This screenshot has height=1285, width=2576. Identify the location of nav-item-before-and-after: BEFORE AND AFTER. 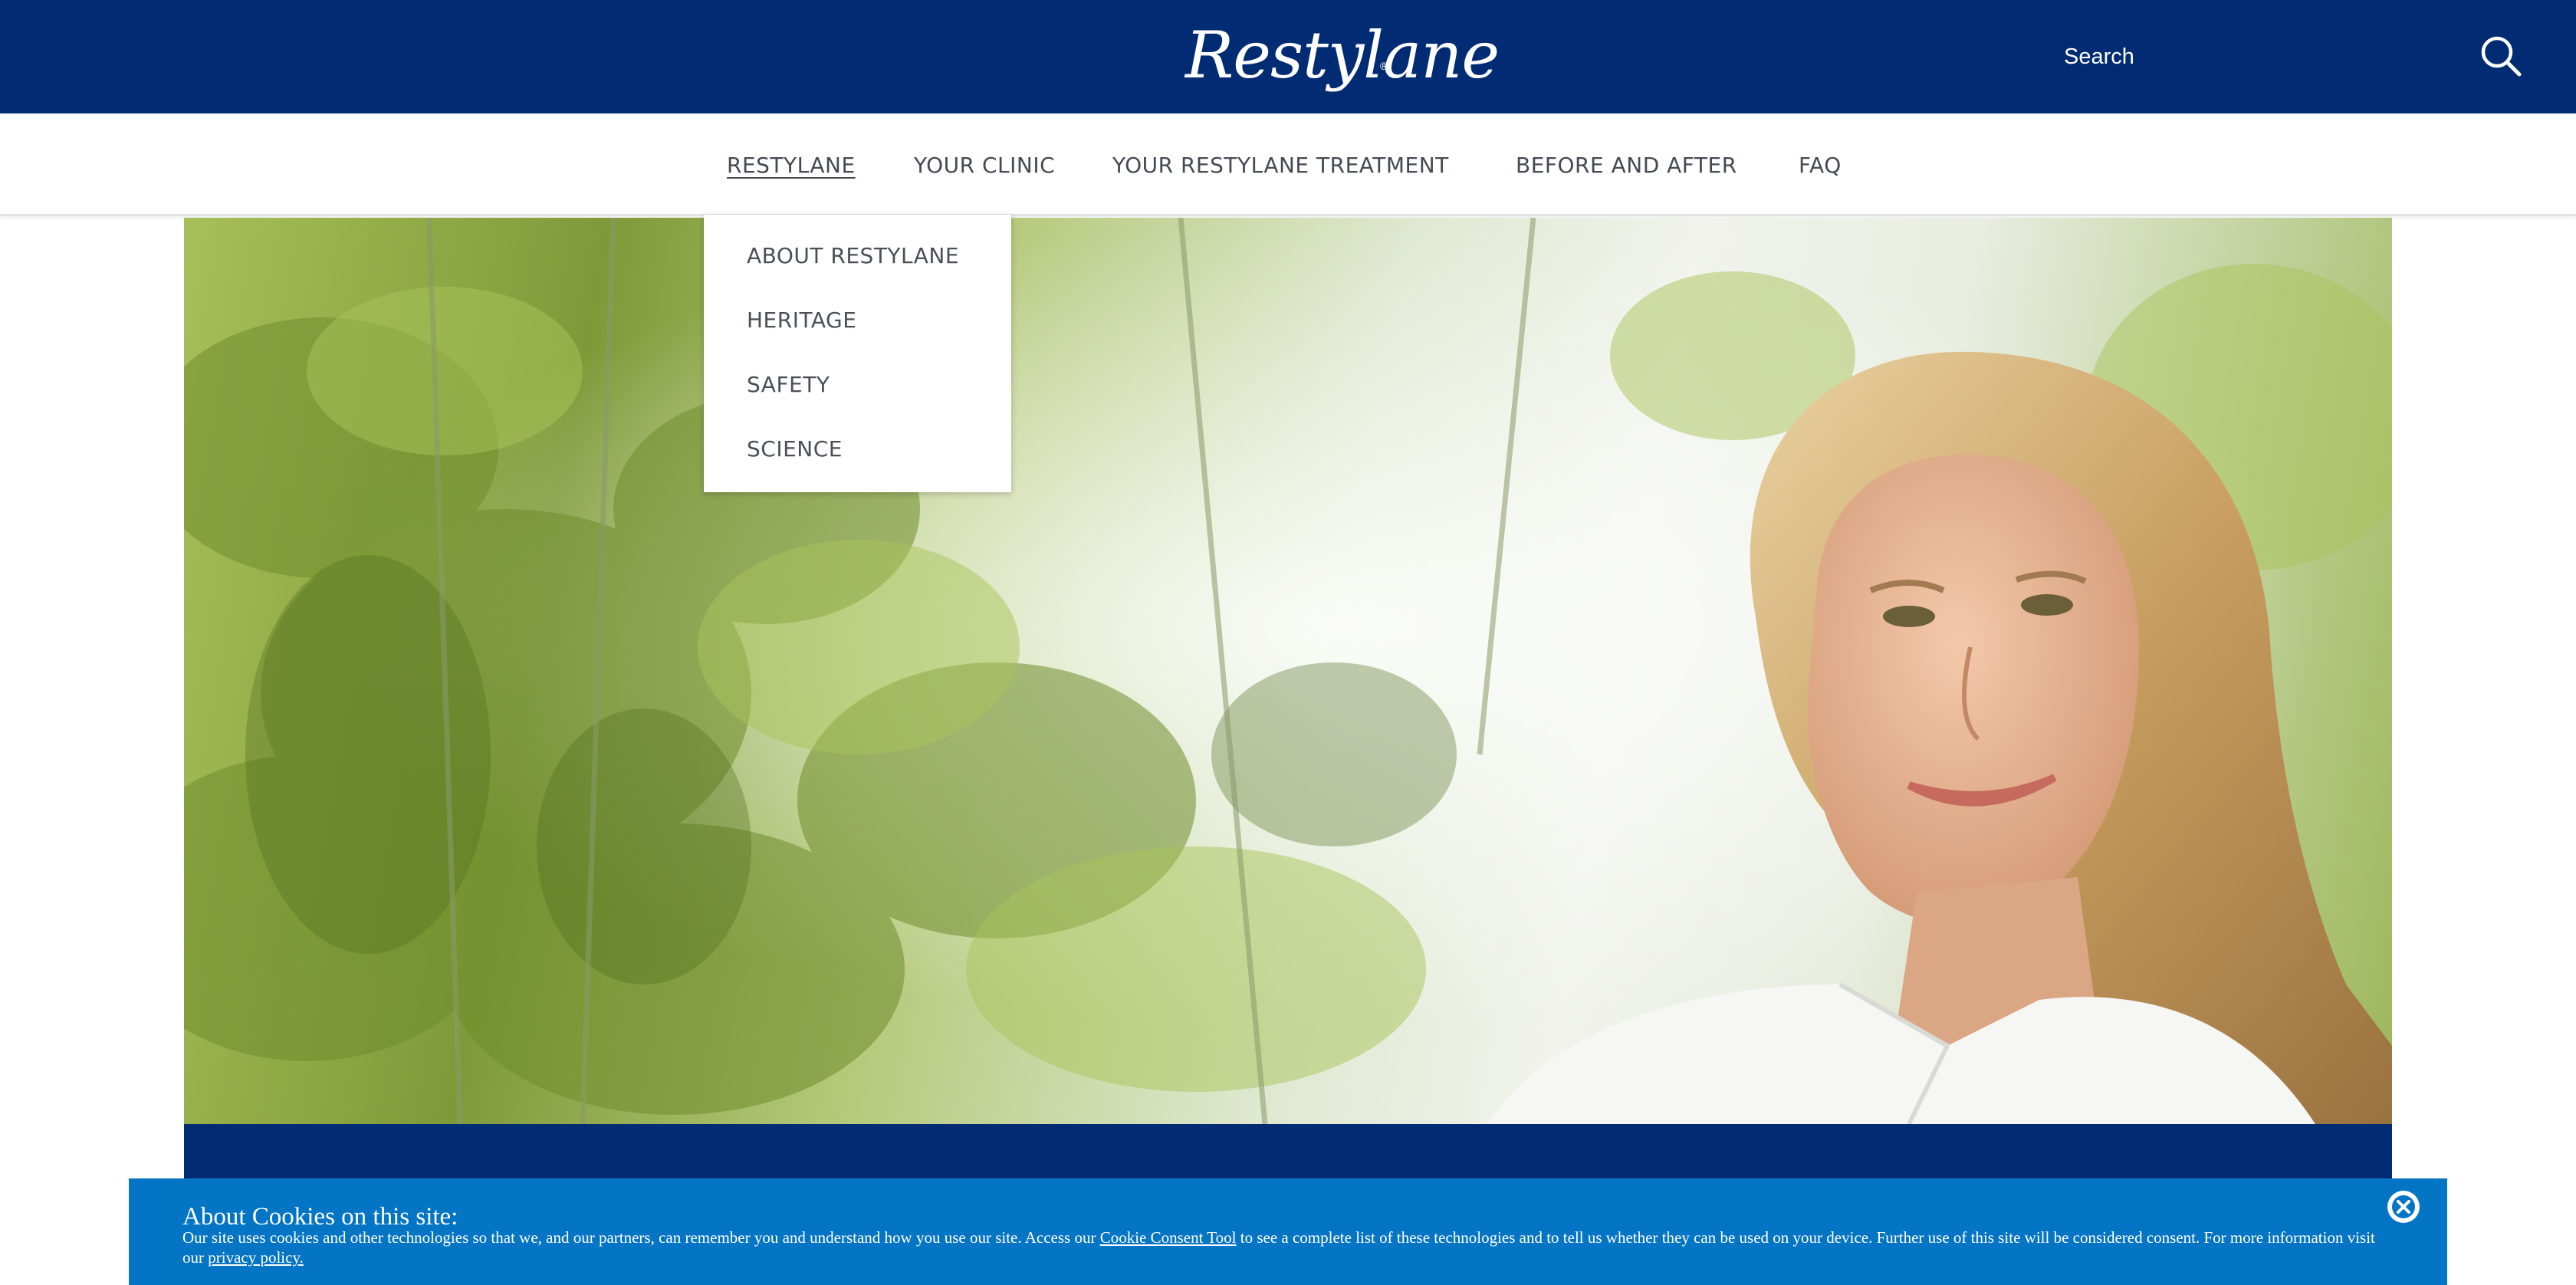
(1627, 165).